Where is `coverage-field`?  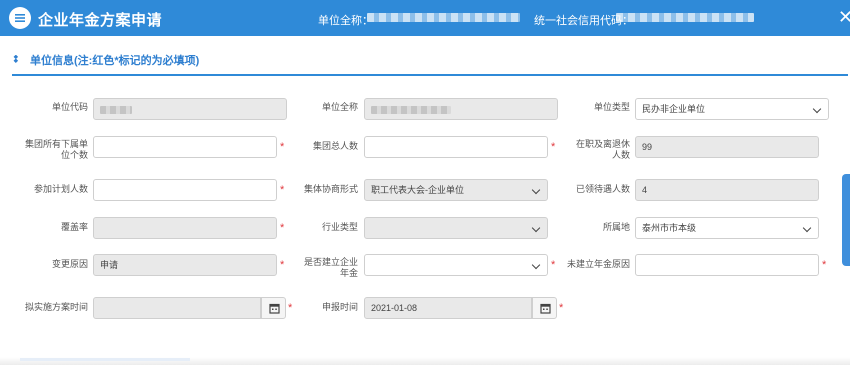
coverage-field is located at coordinates (185, 228).